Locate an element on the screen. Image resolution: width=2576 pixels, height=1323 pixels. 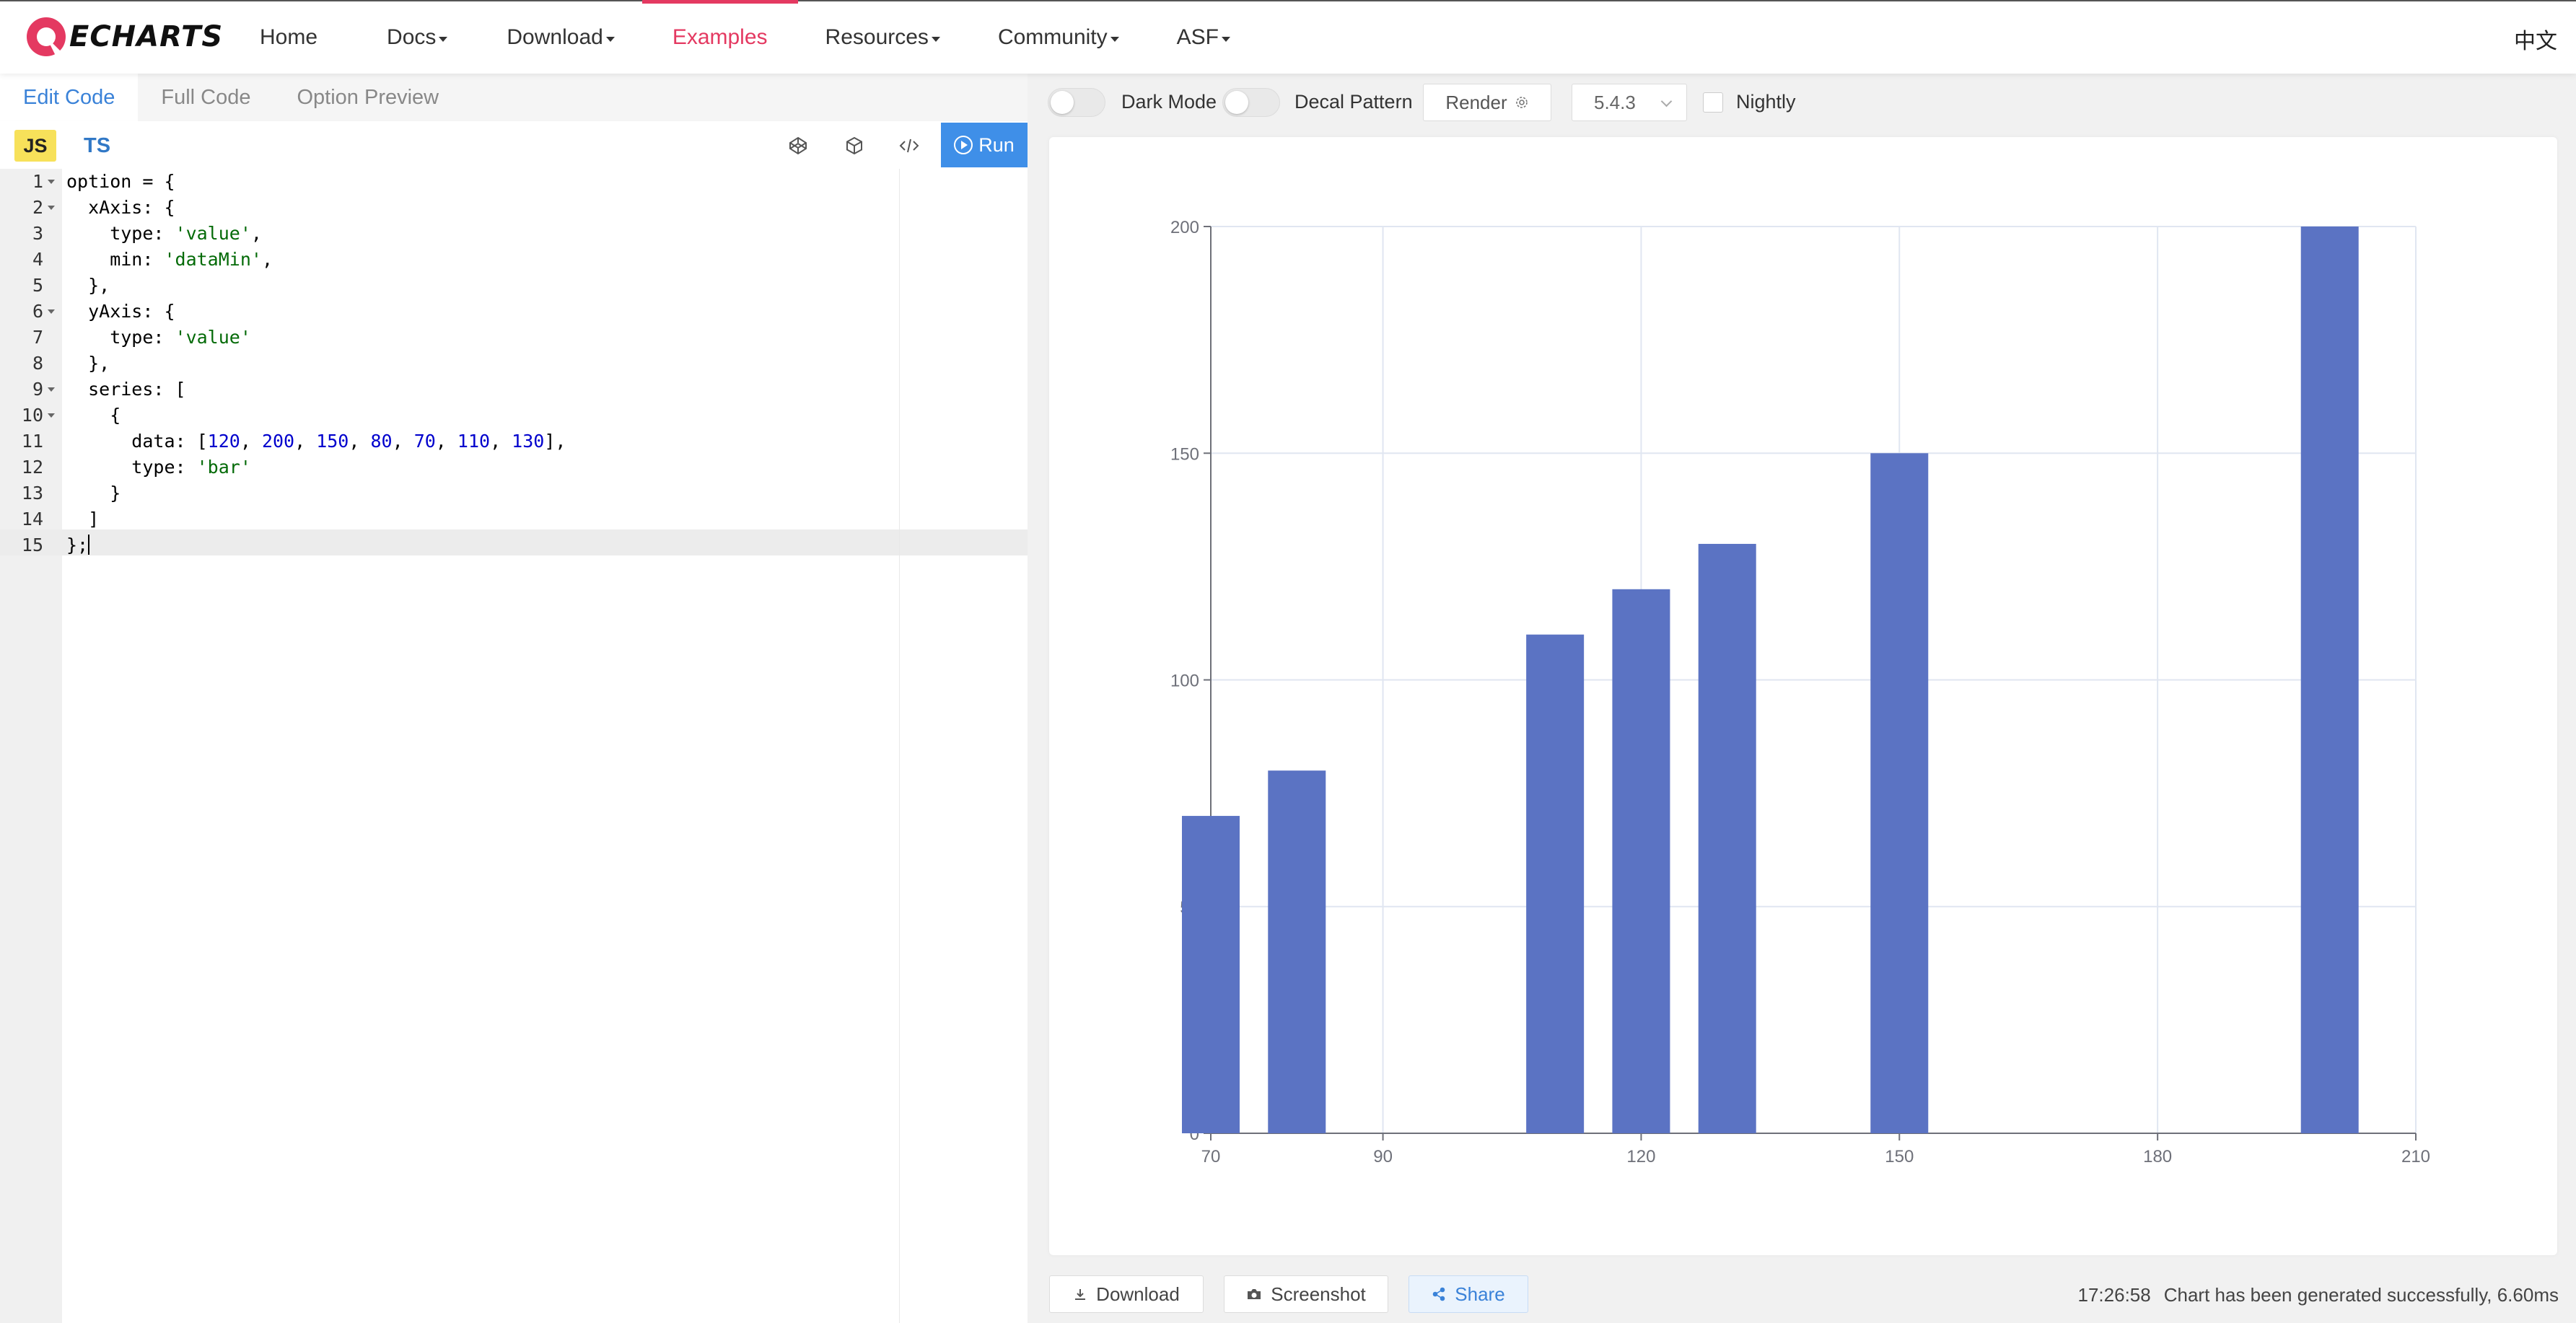
code-text: series: [ is located at coordinates (126, 390).